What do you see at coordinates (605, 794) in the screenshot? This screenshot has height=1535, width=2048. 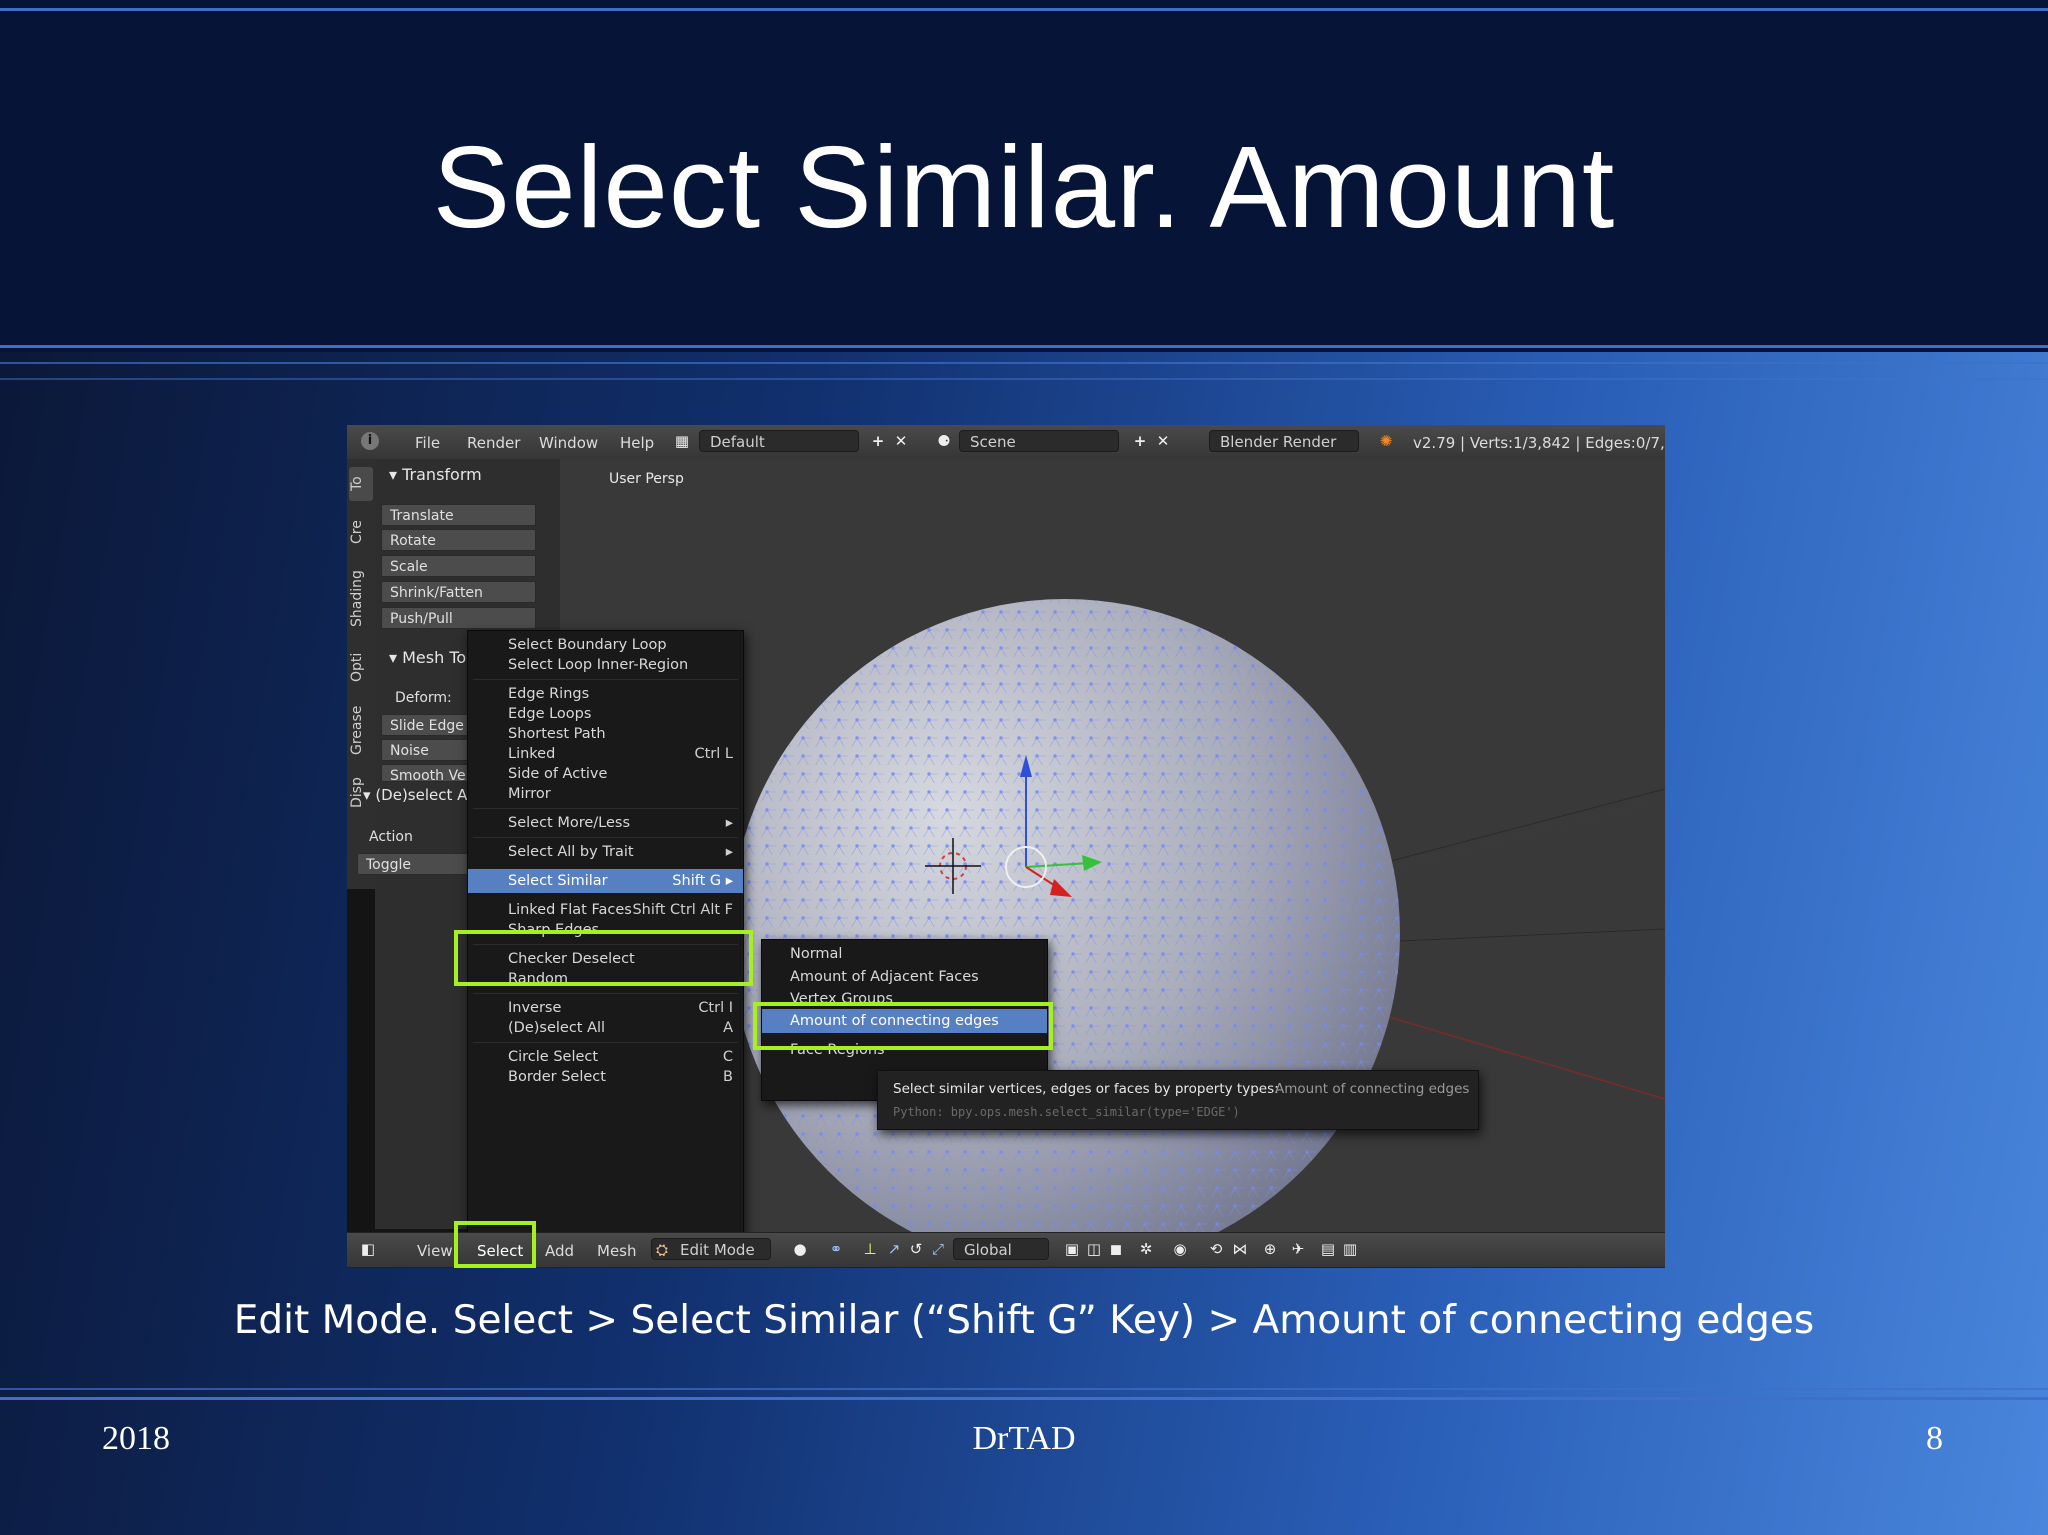 I see `menu-mirror: Mirror` at bounding box center [605, 794].